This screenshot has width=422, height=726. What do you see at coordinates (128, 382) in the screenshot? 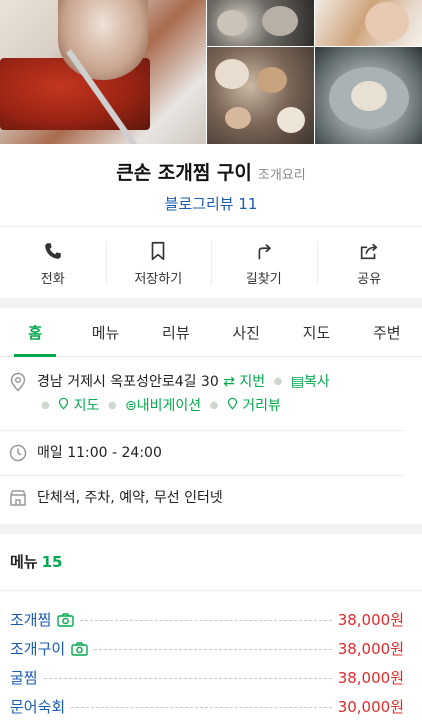
I see `address-text: 경남 거제시 옥포성안로4길 30` at bounding box center [128, 382].